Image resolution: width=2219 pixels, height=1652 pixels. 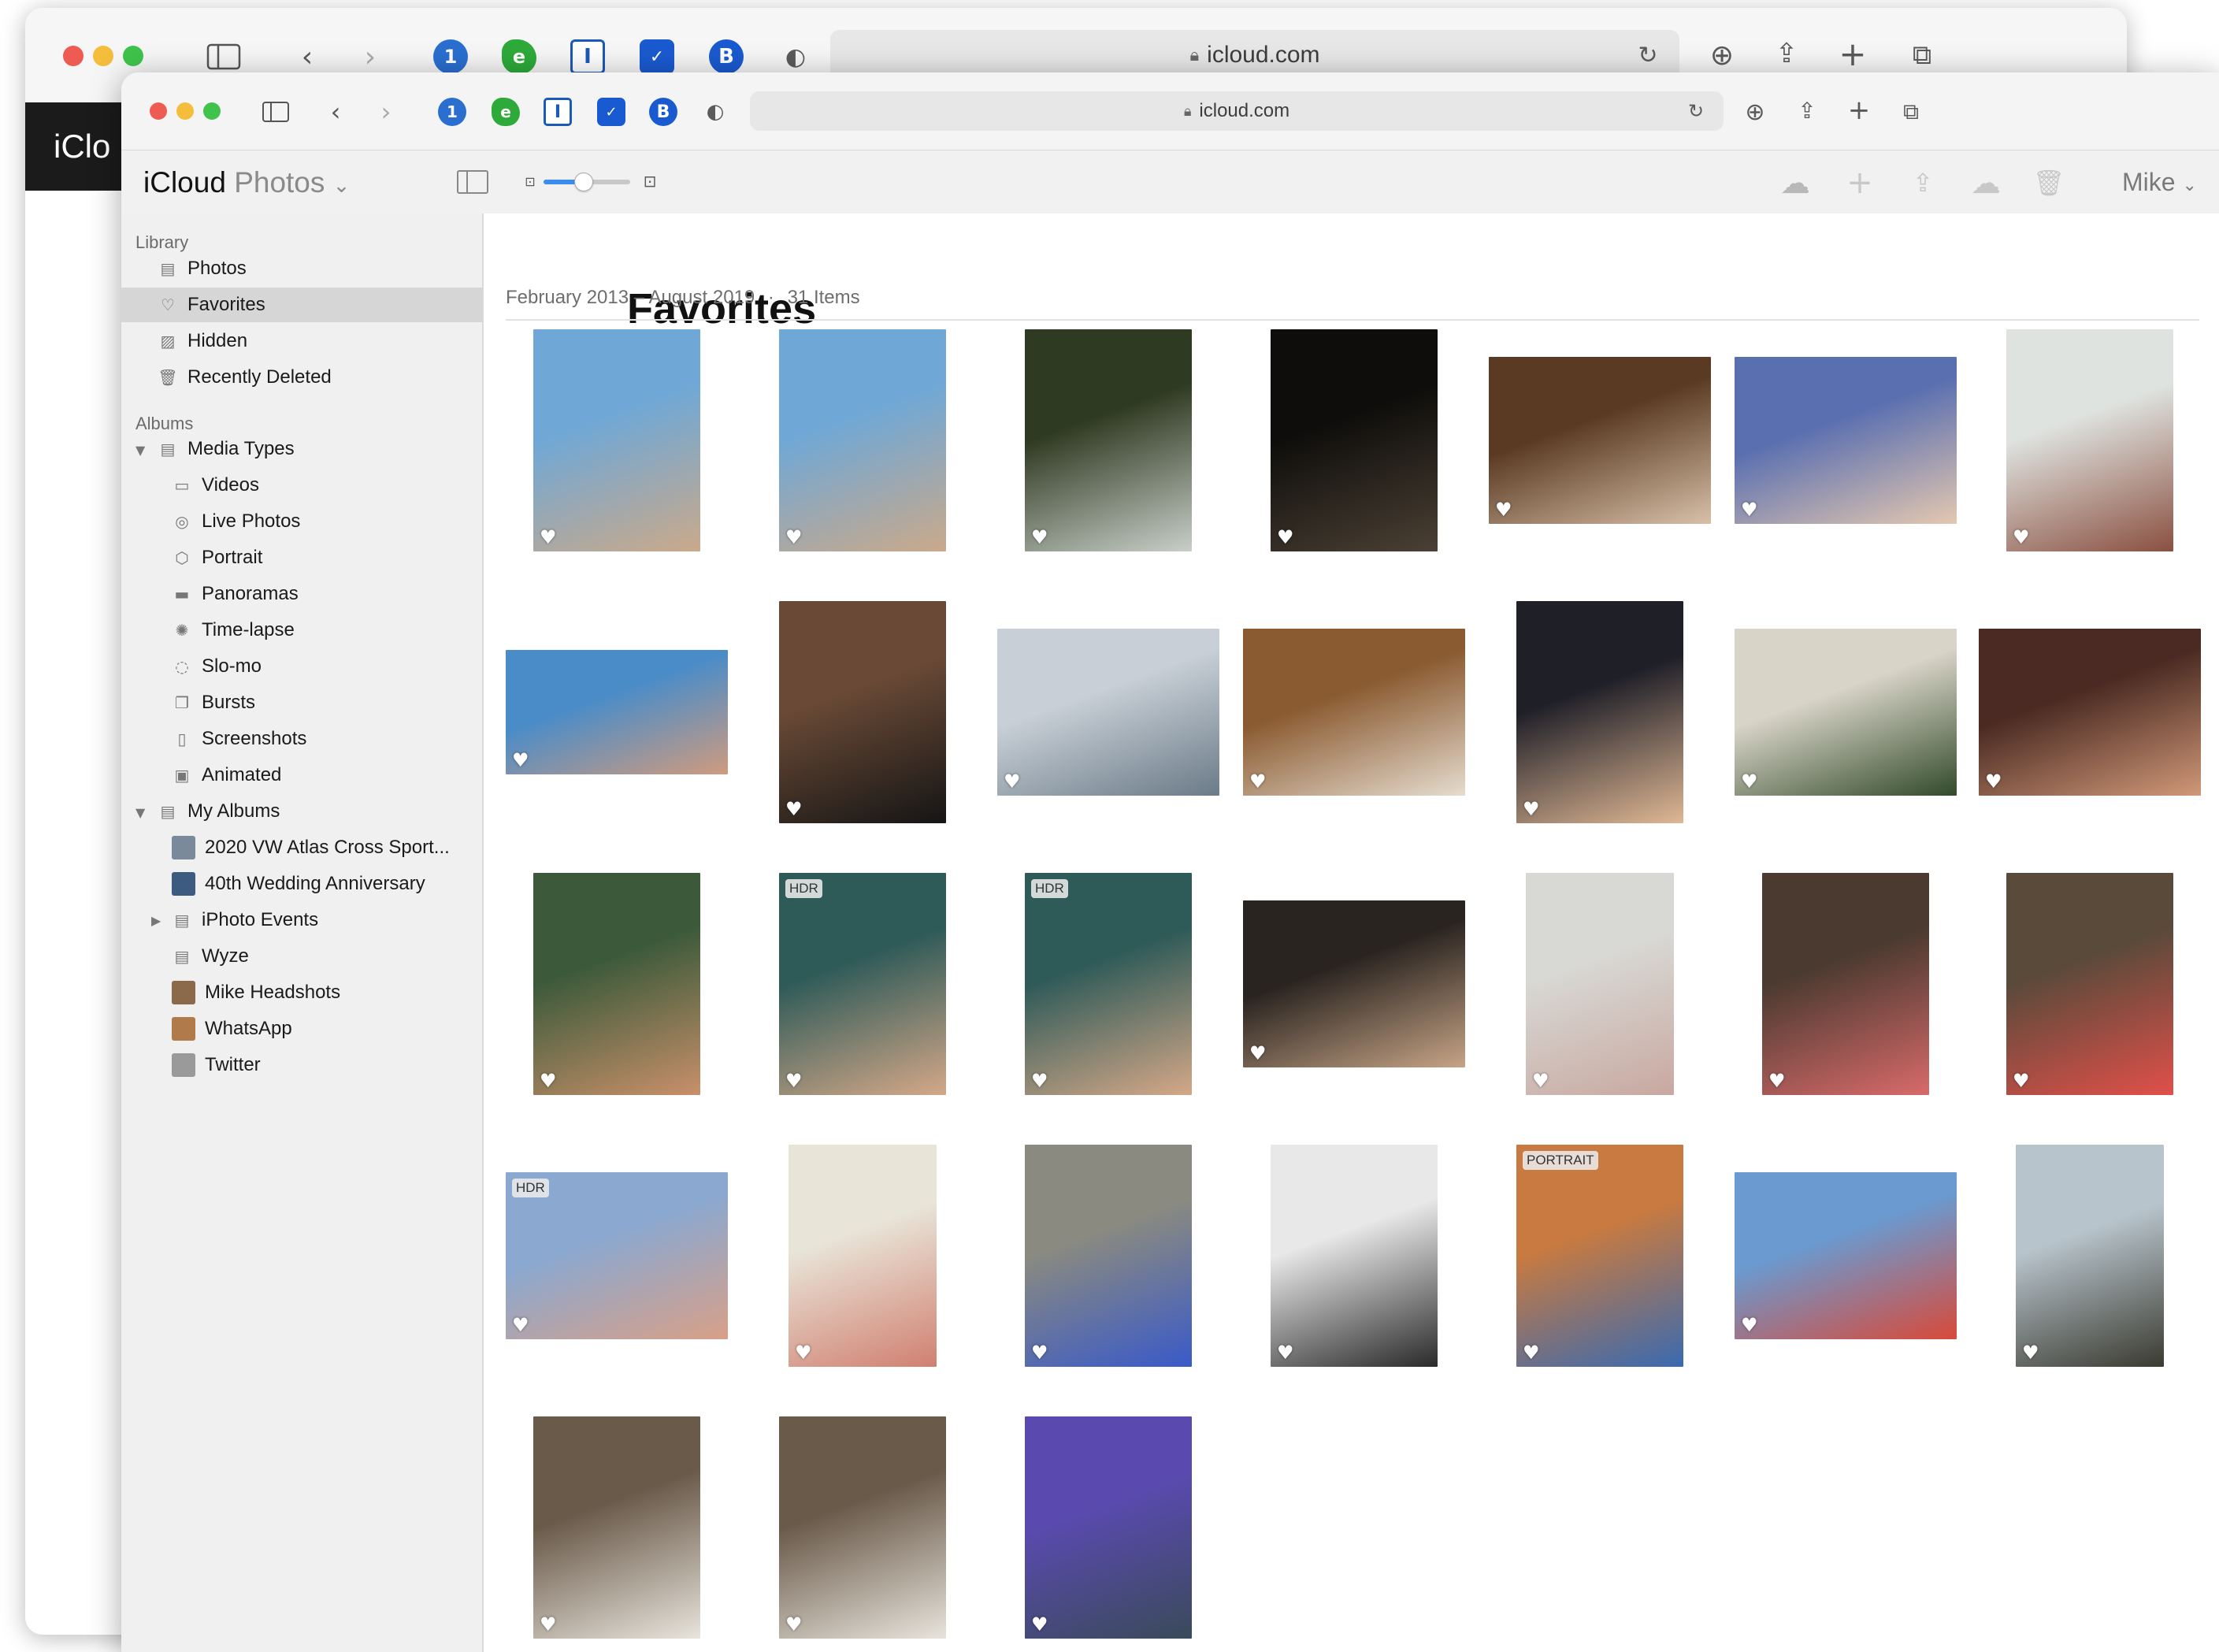 What do you see at coordinates (301, 884) in the screenshot?
I see `sidebar-item-40th-wedding-anniversary: 40th Wedding Anniversary` at bounding box center [301, 884].